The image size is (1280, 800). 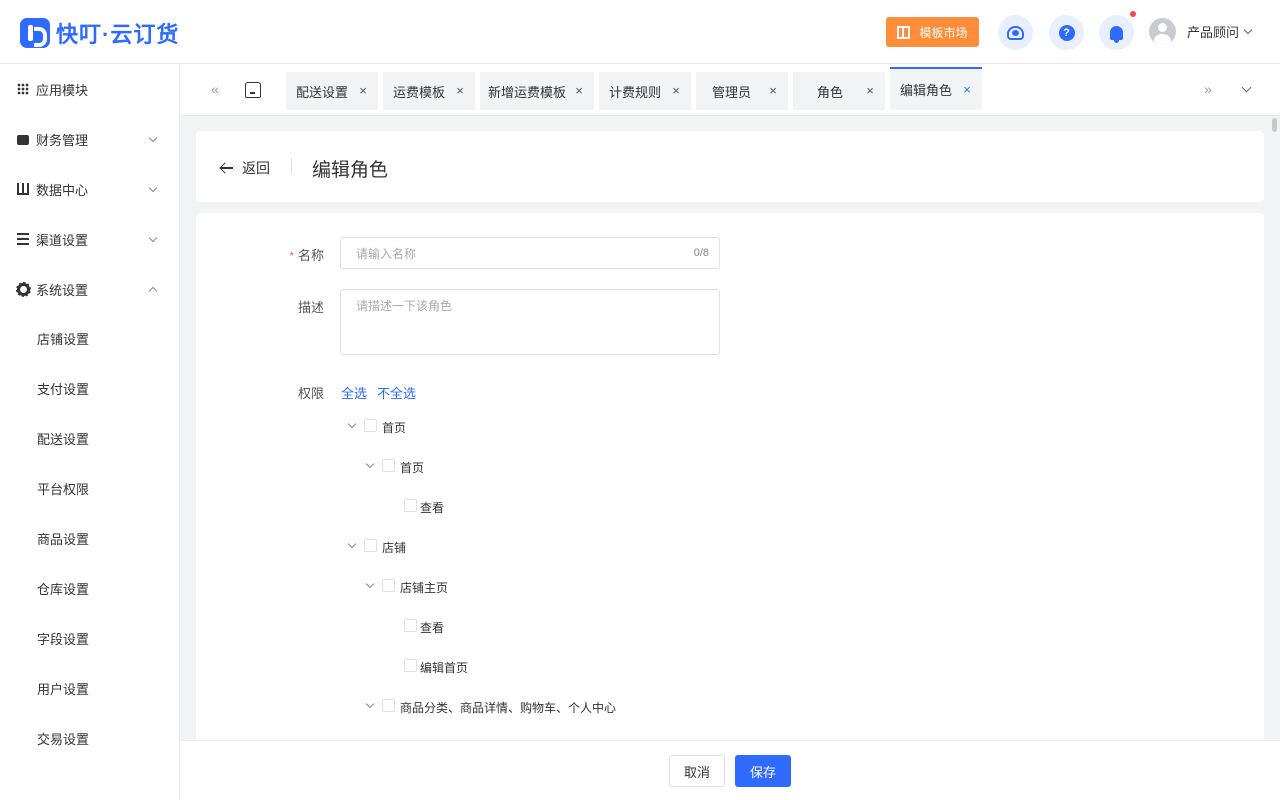 I want to click on permission-label: 权限, so click(x=310, y=393).